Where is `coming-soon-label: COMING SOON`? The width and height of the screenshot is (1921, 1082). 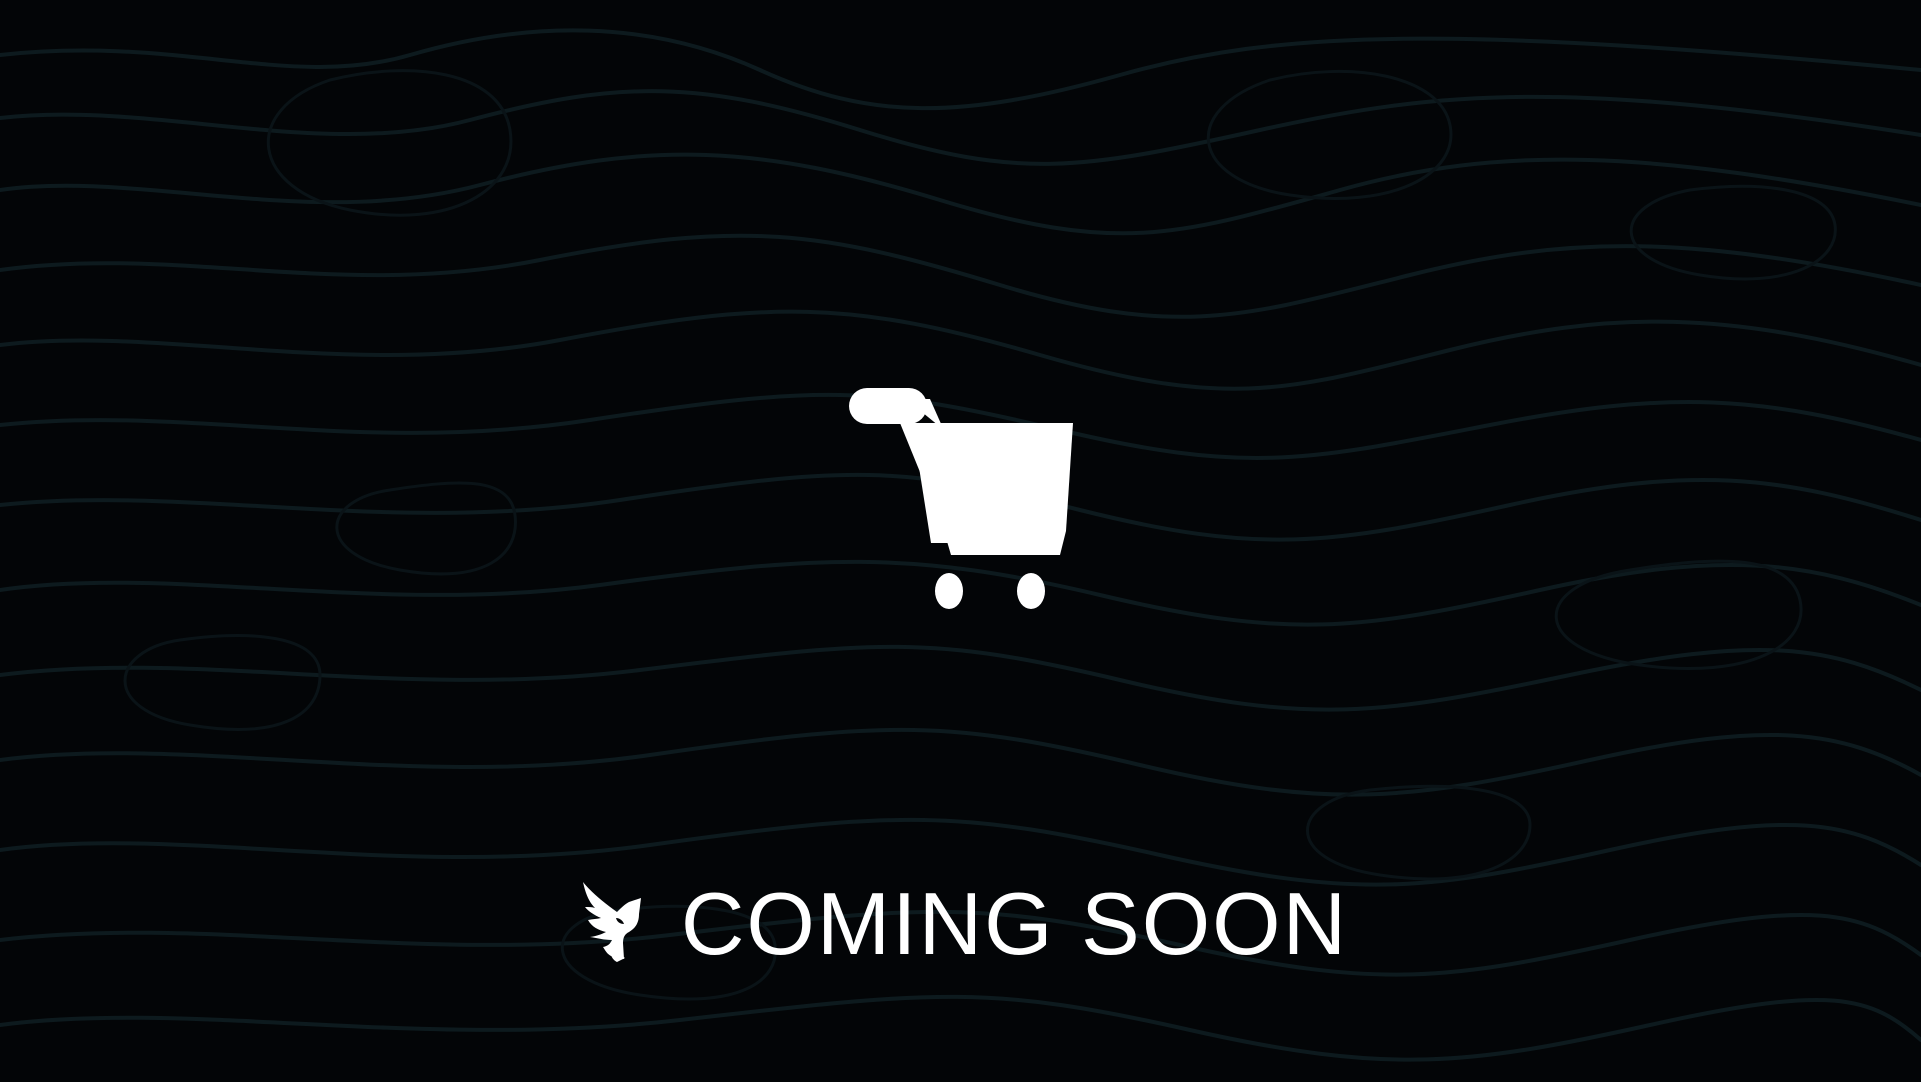 coming-soon-label: COMING SOON is located at coordinates (1014, 923).